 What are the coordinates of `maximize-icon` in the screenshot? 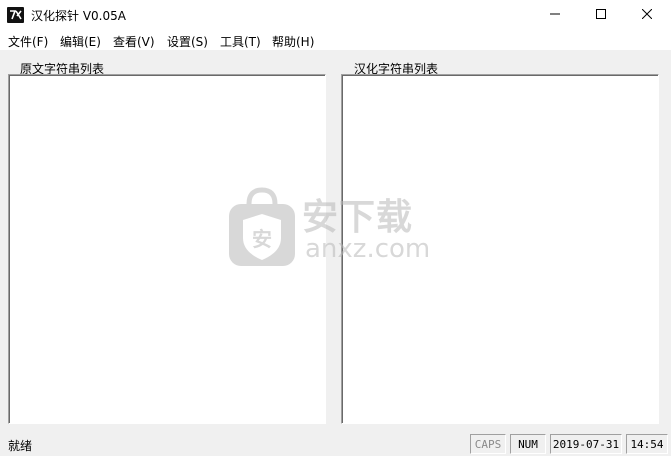 It's located at (601, 15).